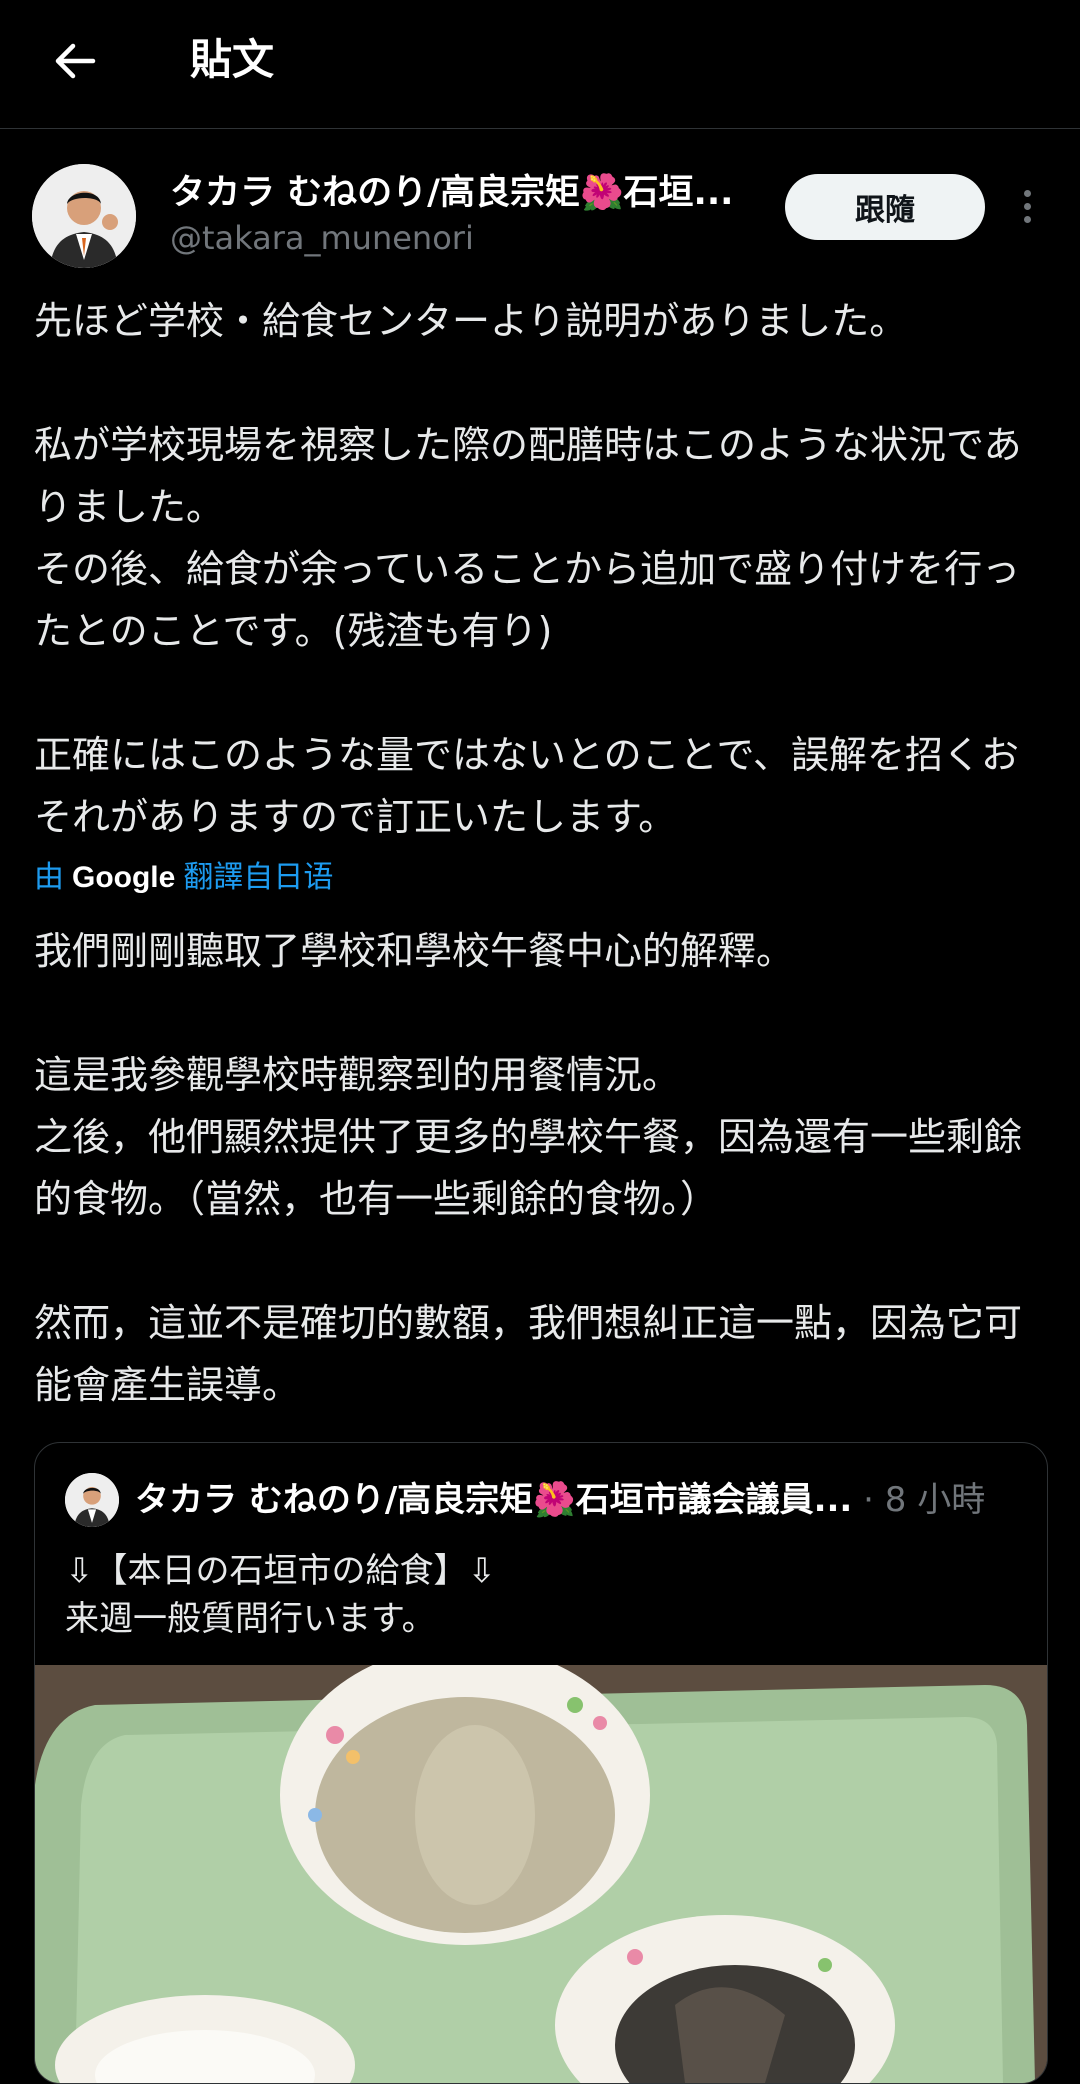 Image resolution: width=1080 pixels, height=2084 pixels. Describe the element at coordinates (935, 1500) in the screenshot. I see `quote-timestamp: 8 小時` at that location.